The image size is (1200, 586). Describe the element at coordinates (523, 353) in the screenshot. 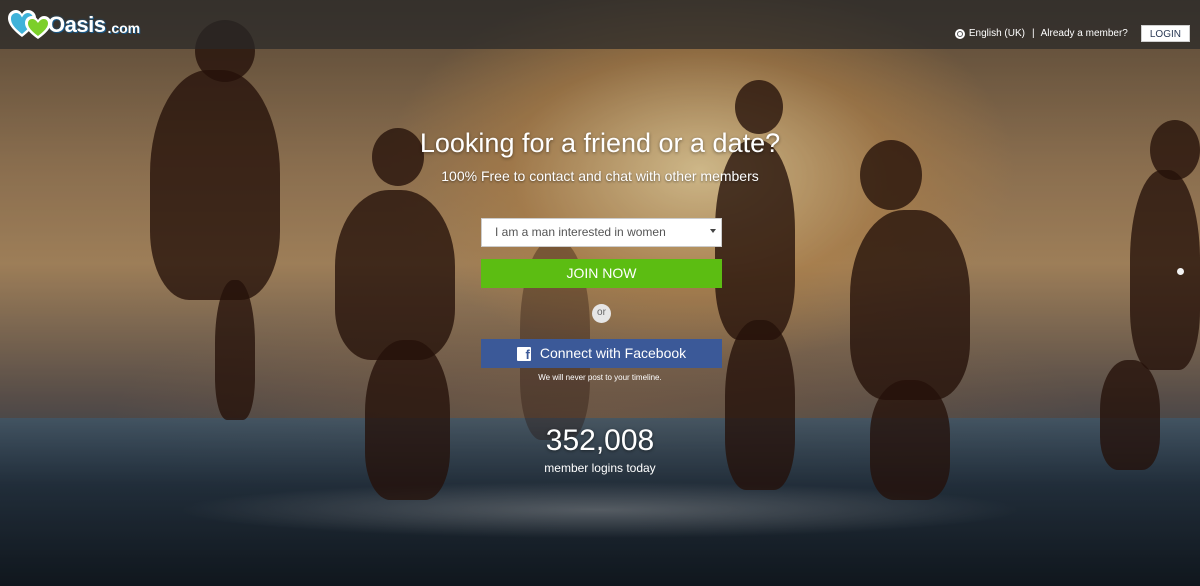

I see `facebook-icon: f` at that location.